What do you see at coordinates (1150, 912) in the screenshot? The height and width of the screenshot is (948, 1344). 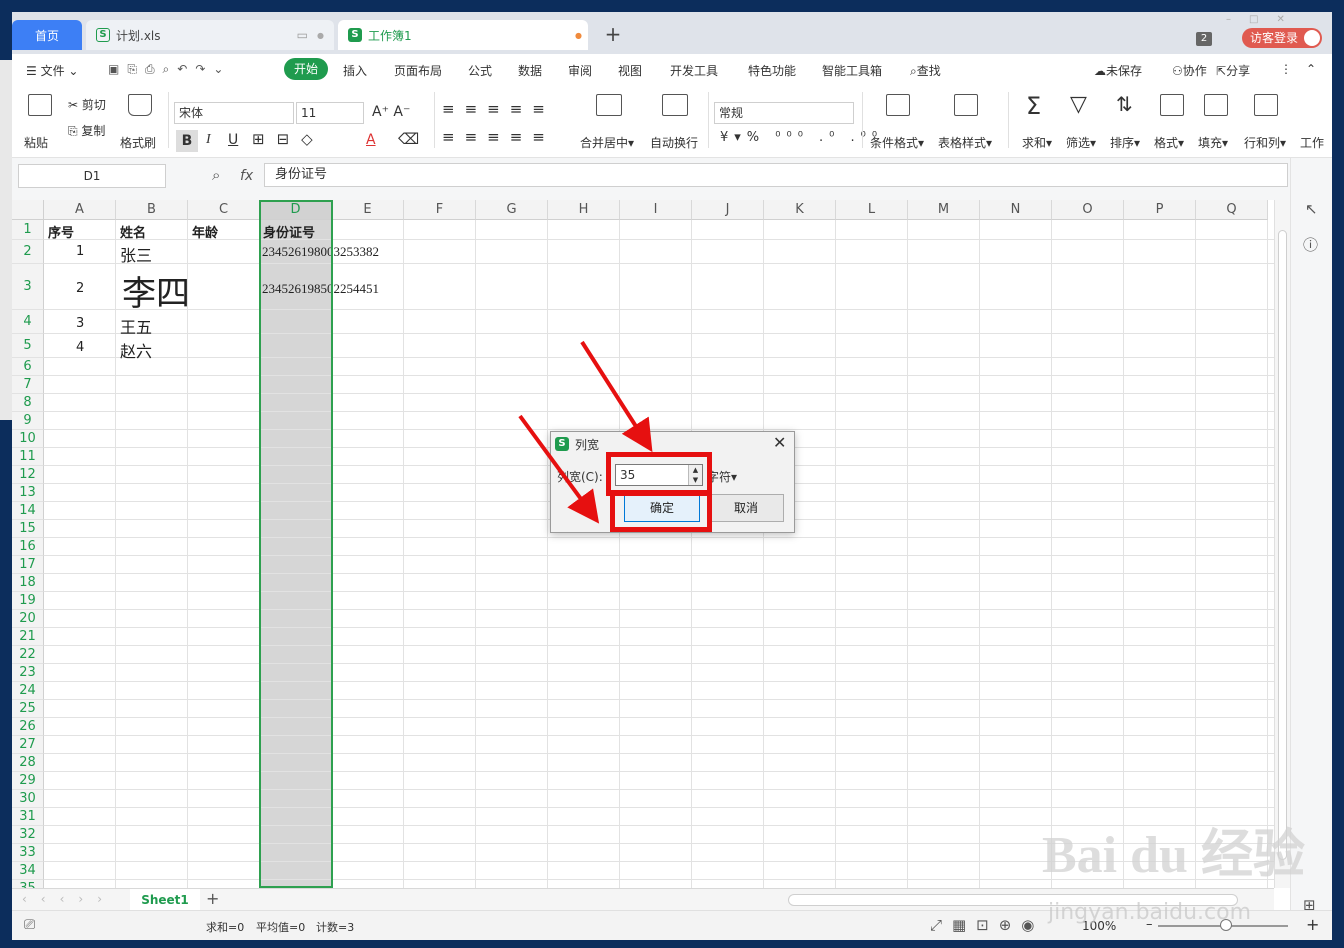 I see `watermark-url: jingyan.baidu.com` at bounding box center [1150, 912].